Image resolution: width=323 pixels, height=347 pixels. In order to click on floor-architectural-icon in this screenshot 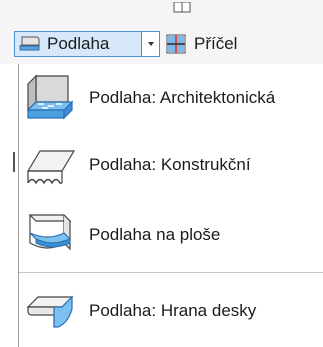, I will do `click(50, 97)`.